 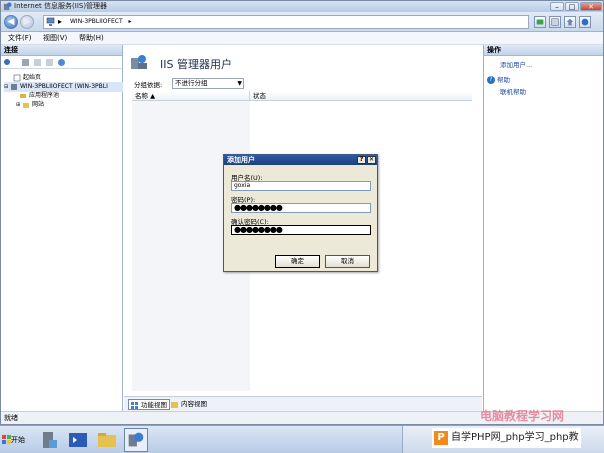 I want to click on tab-content-view: 内容视图, so click(x=189, y=404).